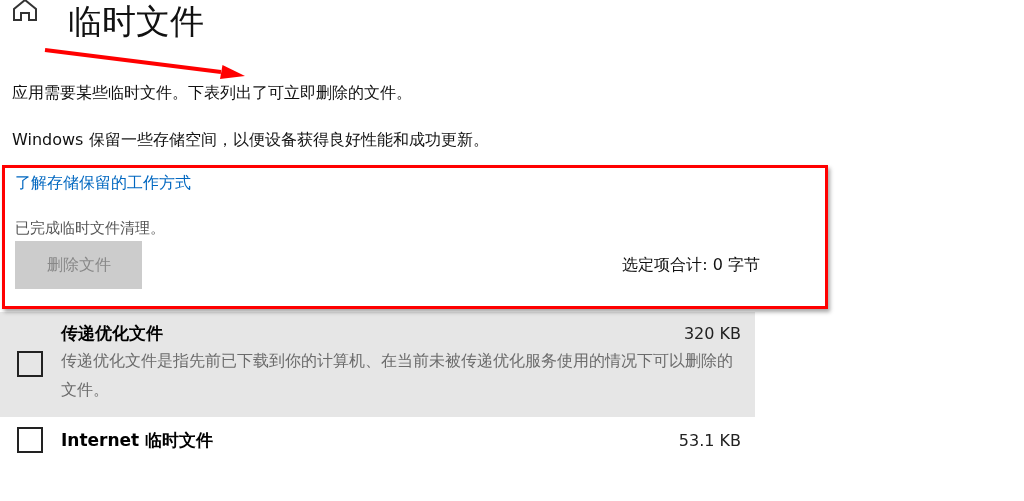 The width and height of the screenshot is (1024, 501). Describe the element at coordinates (691, 265) in the screenshot. I see `selected-total: 选定项合计: 0 字节` at that location.